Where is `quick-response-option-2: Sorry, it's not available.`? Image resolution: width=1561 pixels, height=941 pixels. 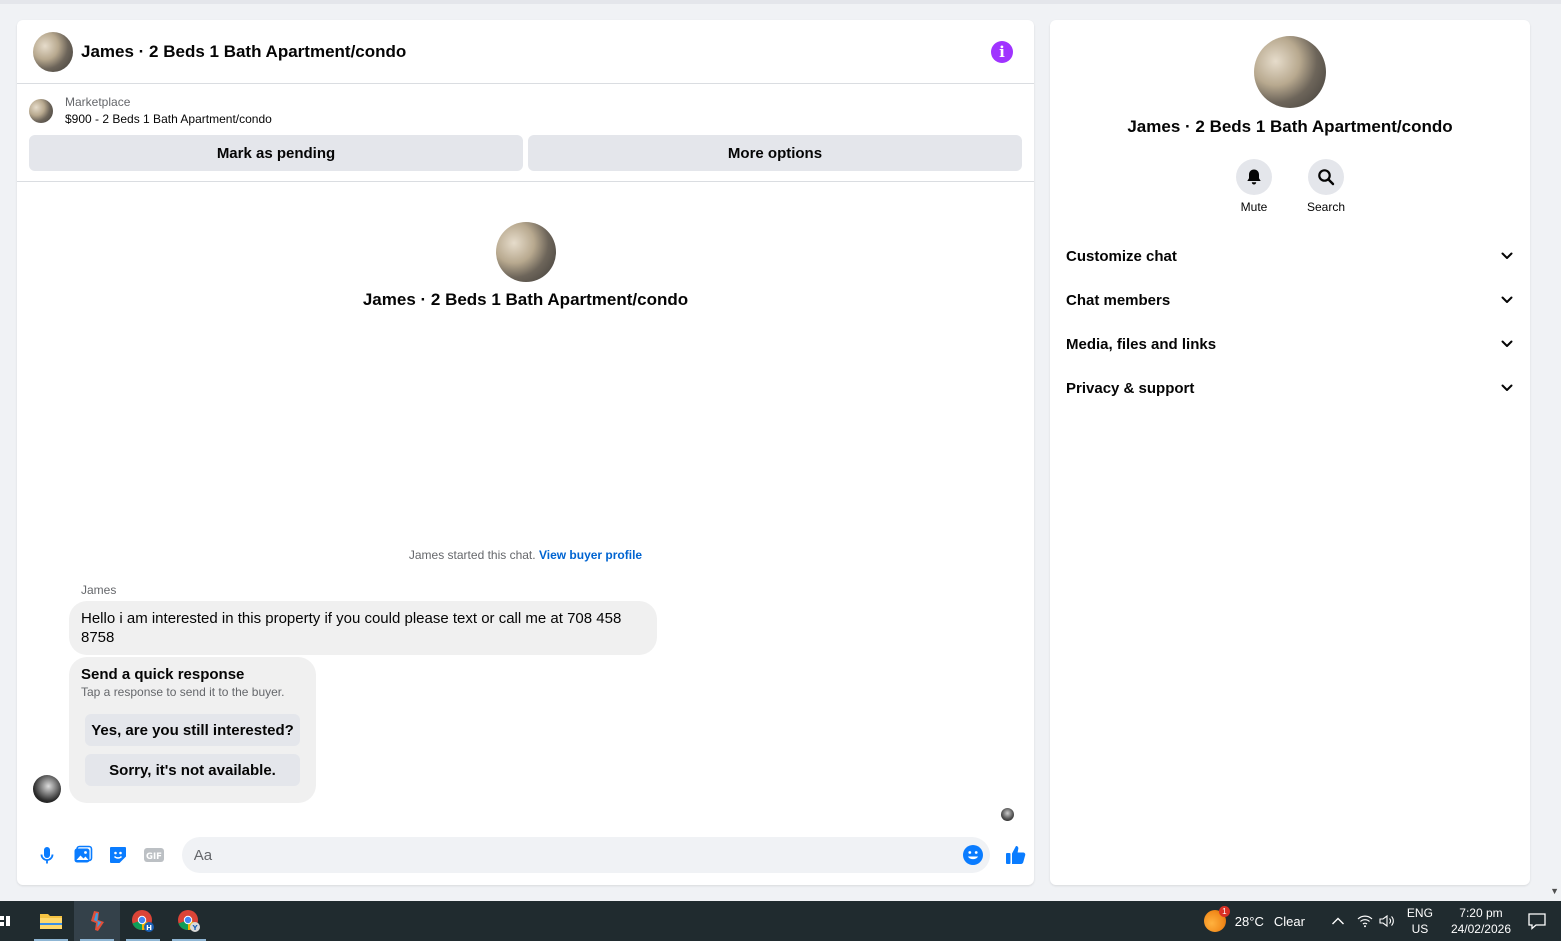
quick-response-option-2: Sorry, it's not available. is located at coordinates (192, 770).